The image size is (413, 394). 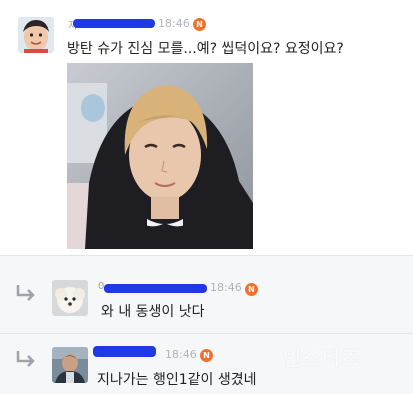 What do you see at coordinates (205, 49) in the screenshot?
I see `comment-text: 방탄 슈가 진심 모를...예? 씹덕이요? 요정이요?` at bounding box center [205, 49].